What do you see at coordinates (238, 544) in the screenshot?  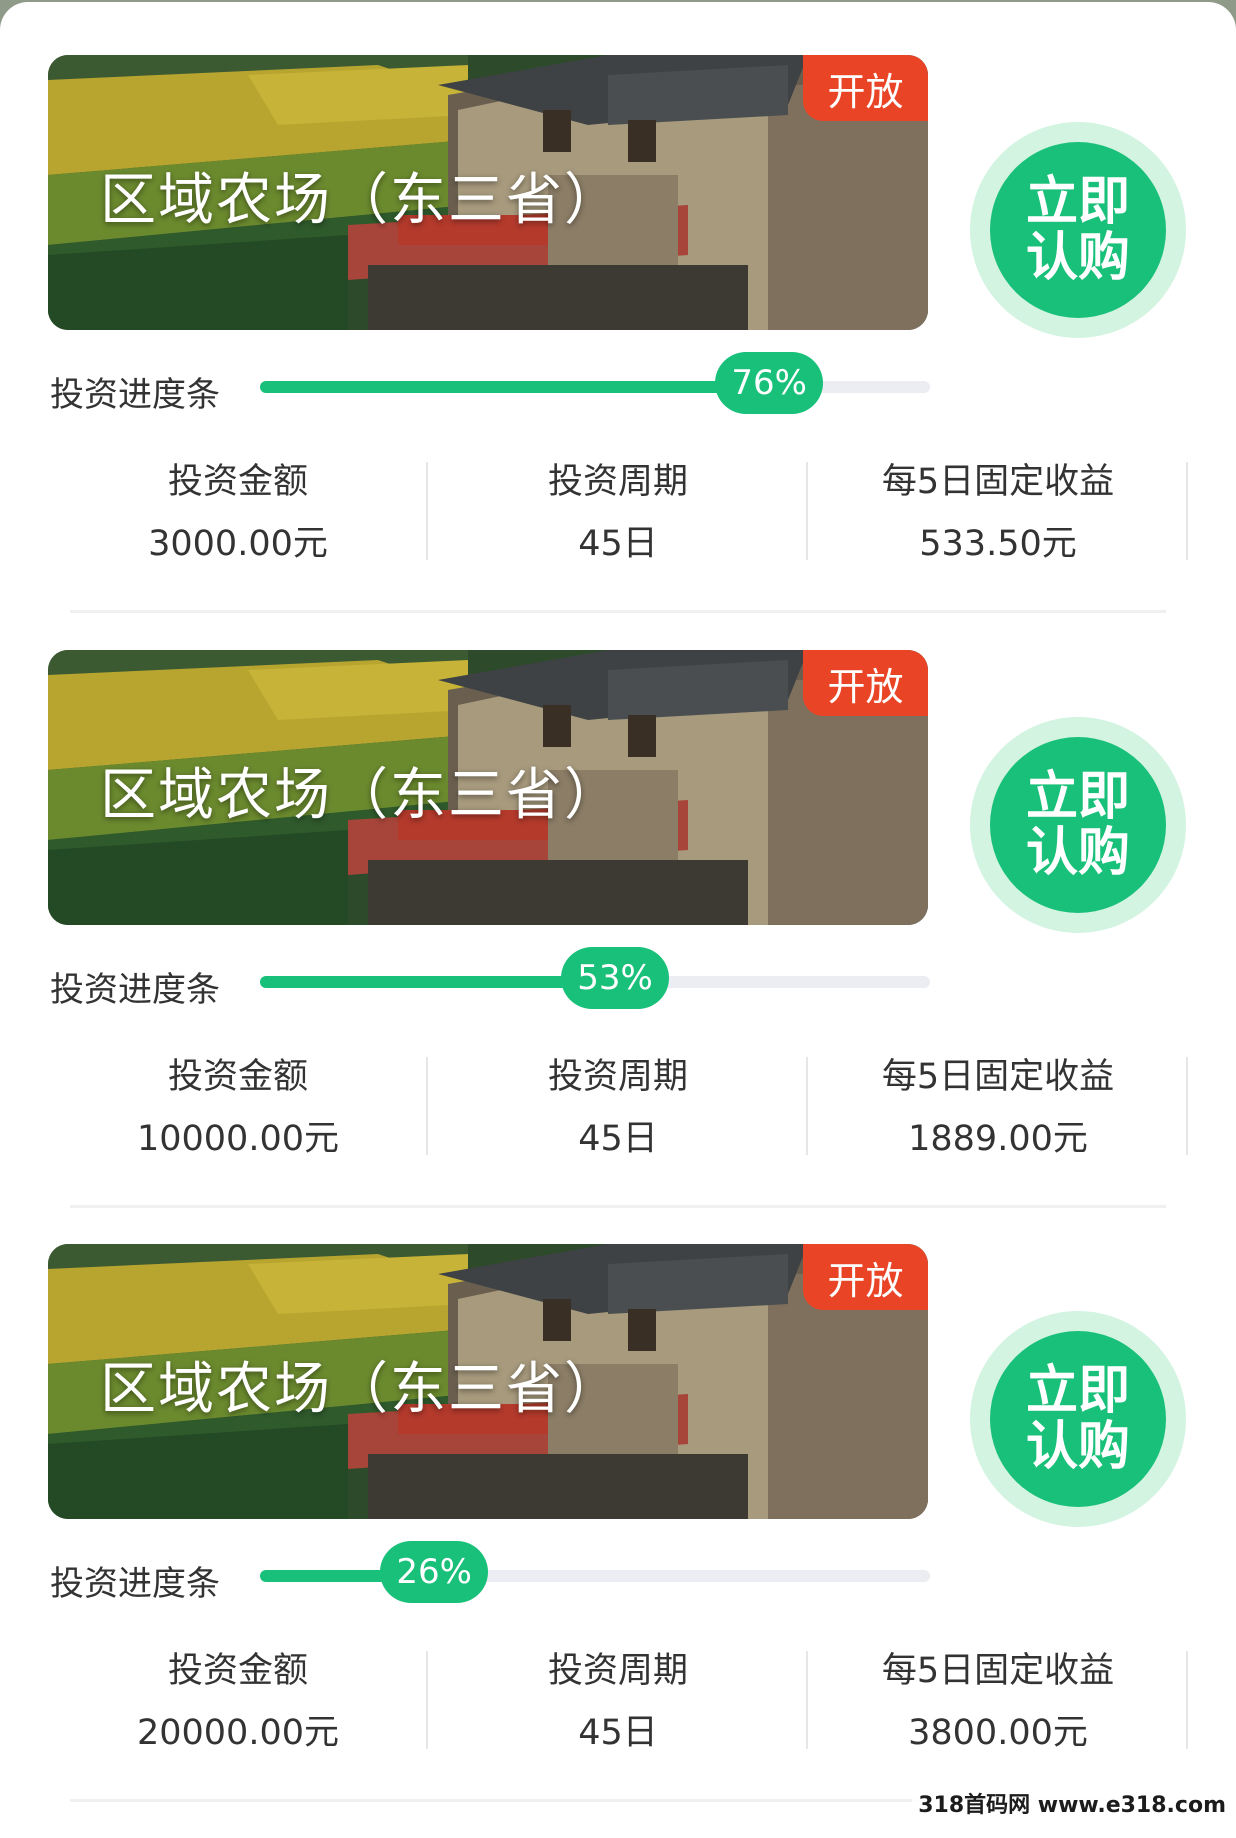 I see `stat-value: 3000.00元` at bounding box center [238, 544].